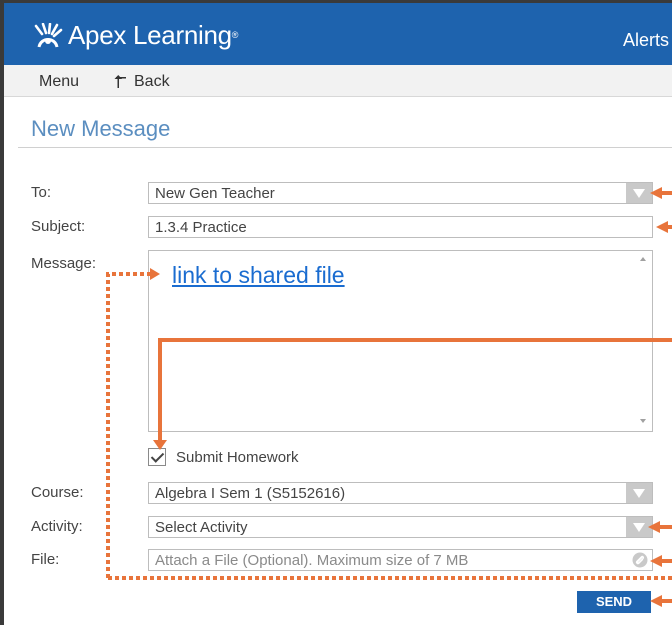  I want to click on subject-label: Subject:, so click(58, 226).